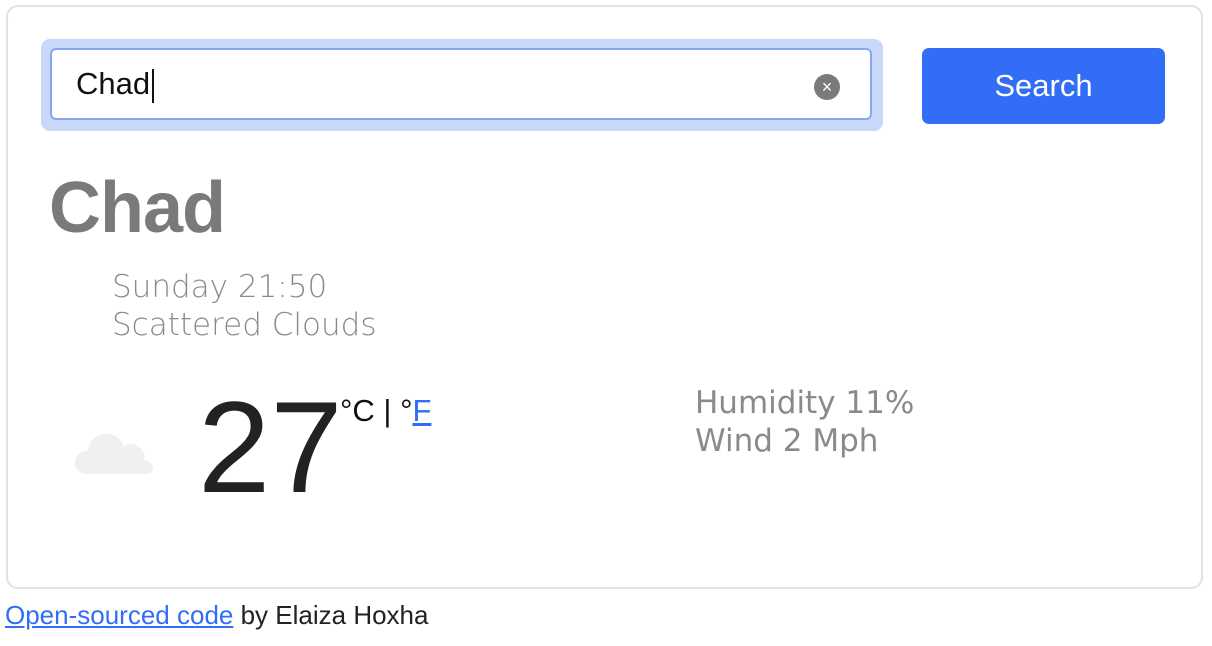 The image size is (1212, 646). I want to click on footer-author: by Elaiza Hoxha, so click(331, 615).